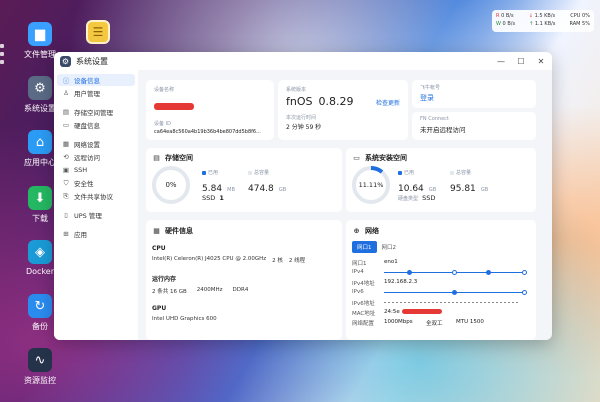 This screenshot has height=402, width=600. What do you see at coordinates (96, 93) in the screenshot?
I see `sidebar-item-users: ♙ 用户管理` at bounding box center [96, 93].